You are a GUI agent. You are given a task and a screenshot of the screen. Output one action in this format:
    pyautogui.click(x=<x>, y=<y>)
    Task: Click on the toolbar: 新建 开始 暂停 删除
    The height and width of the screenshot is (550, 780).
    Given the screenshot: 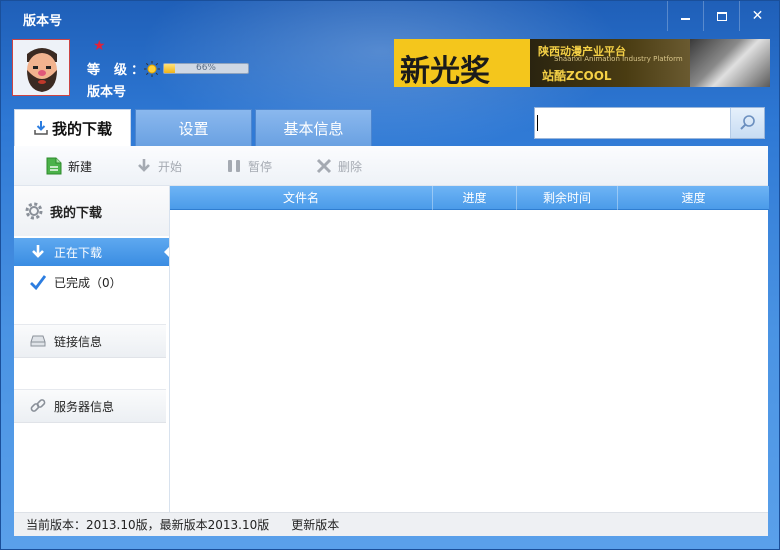 What is the action you would take?
    pyautogui.click(x=391, y=166)
    